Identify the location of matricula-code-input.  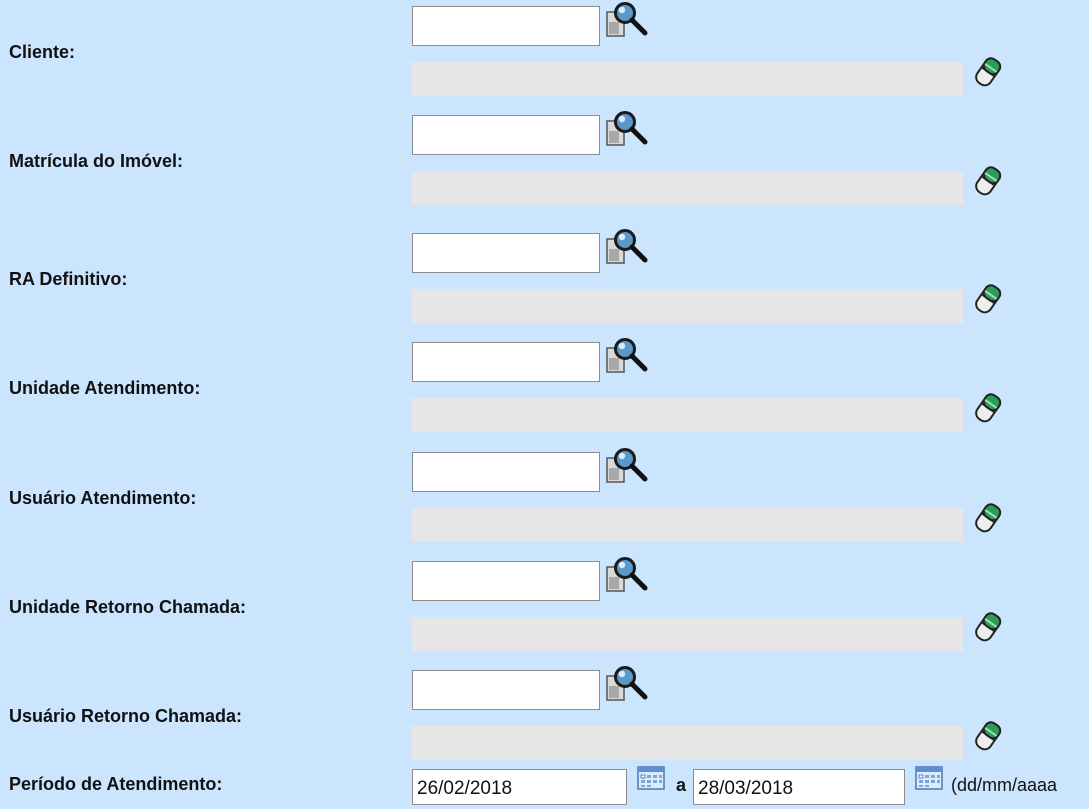
(506, 135).